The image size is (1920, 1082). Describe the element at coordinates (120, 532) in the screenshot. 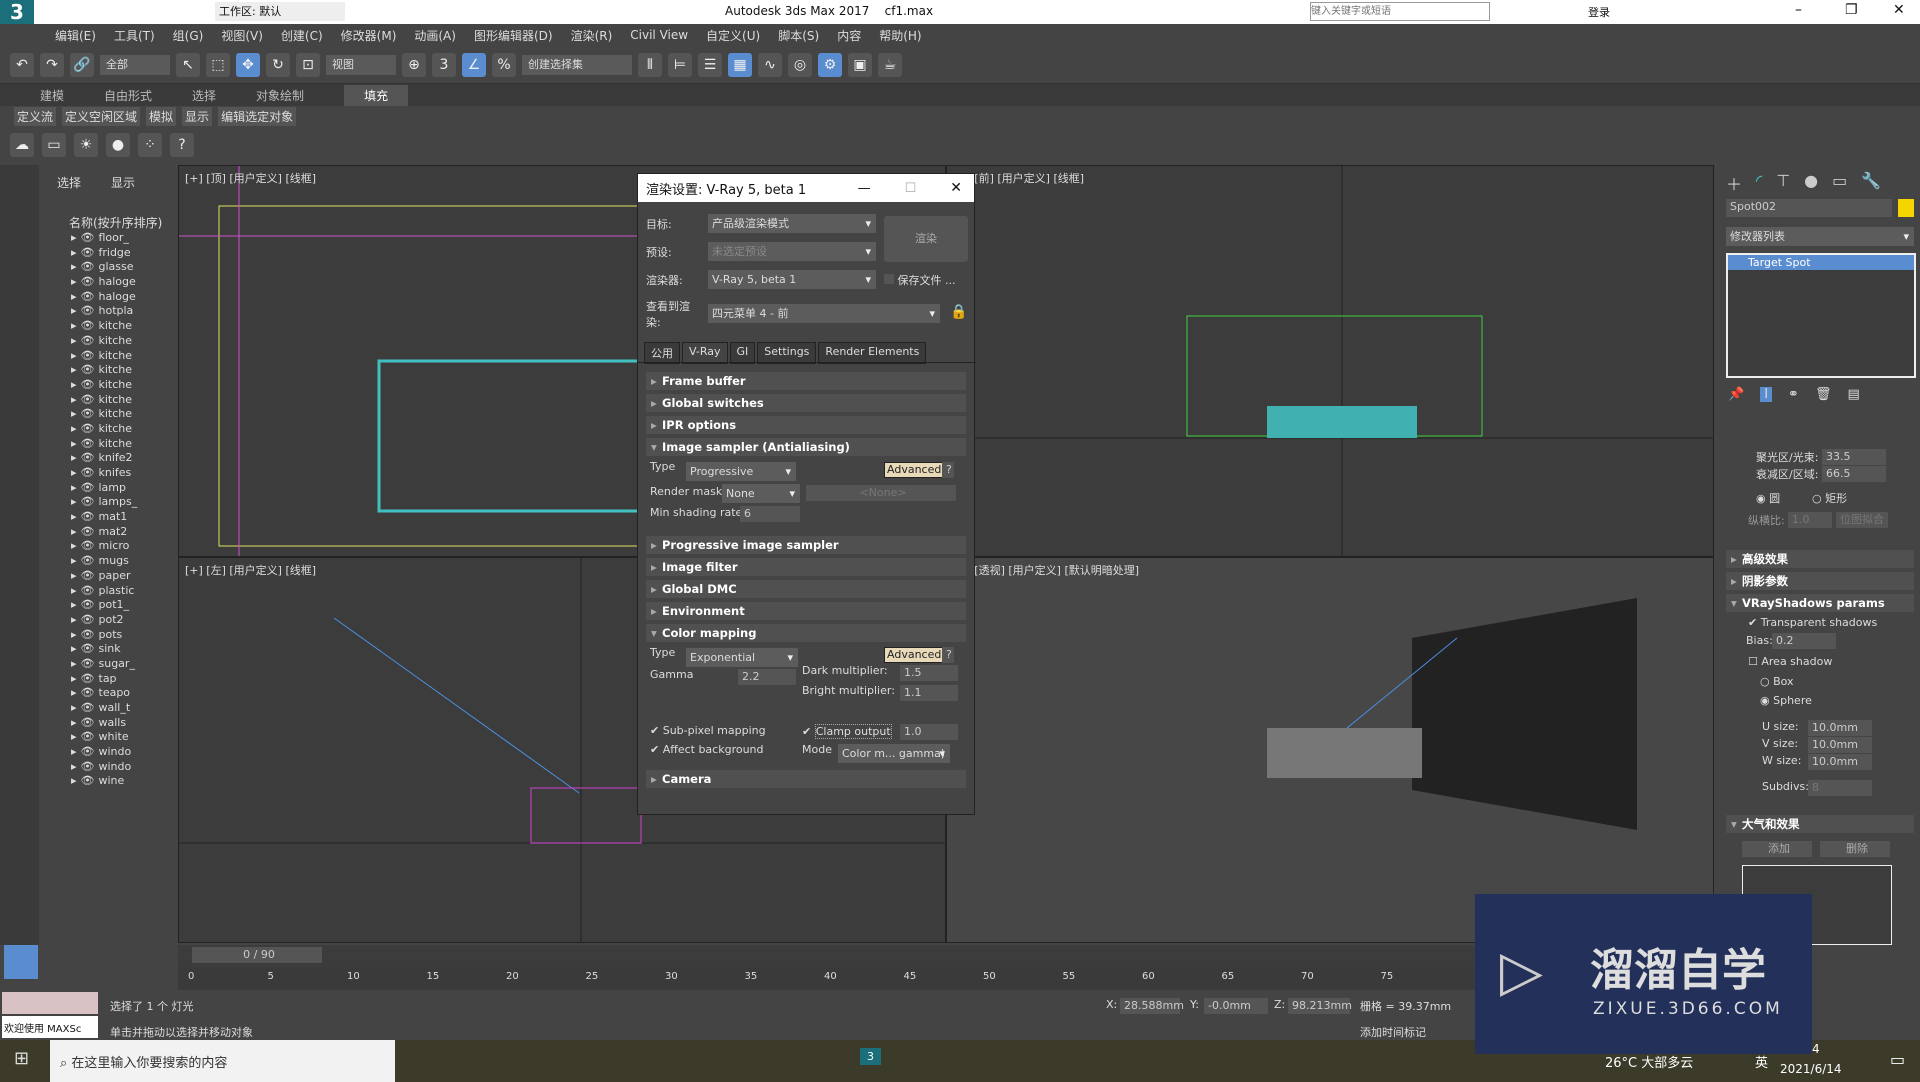

I see `list-item: ▸ 👁 mat2` at that location.